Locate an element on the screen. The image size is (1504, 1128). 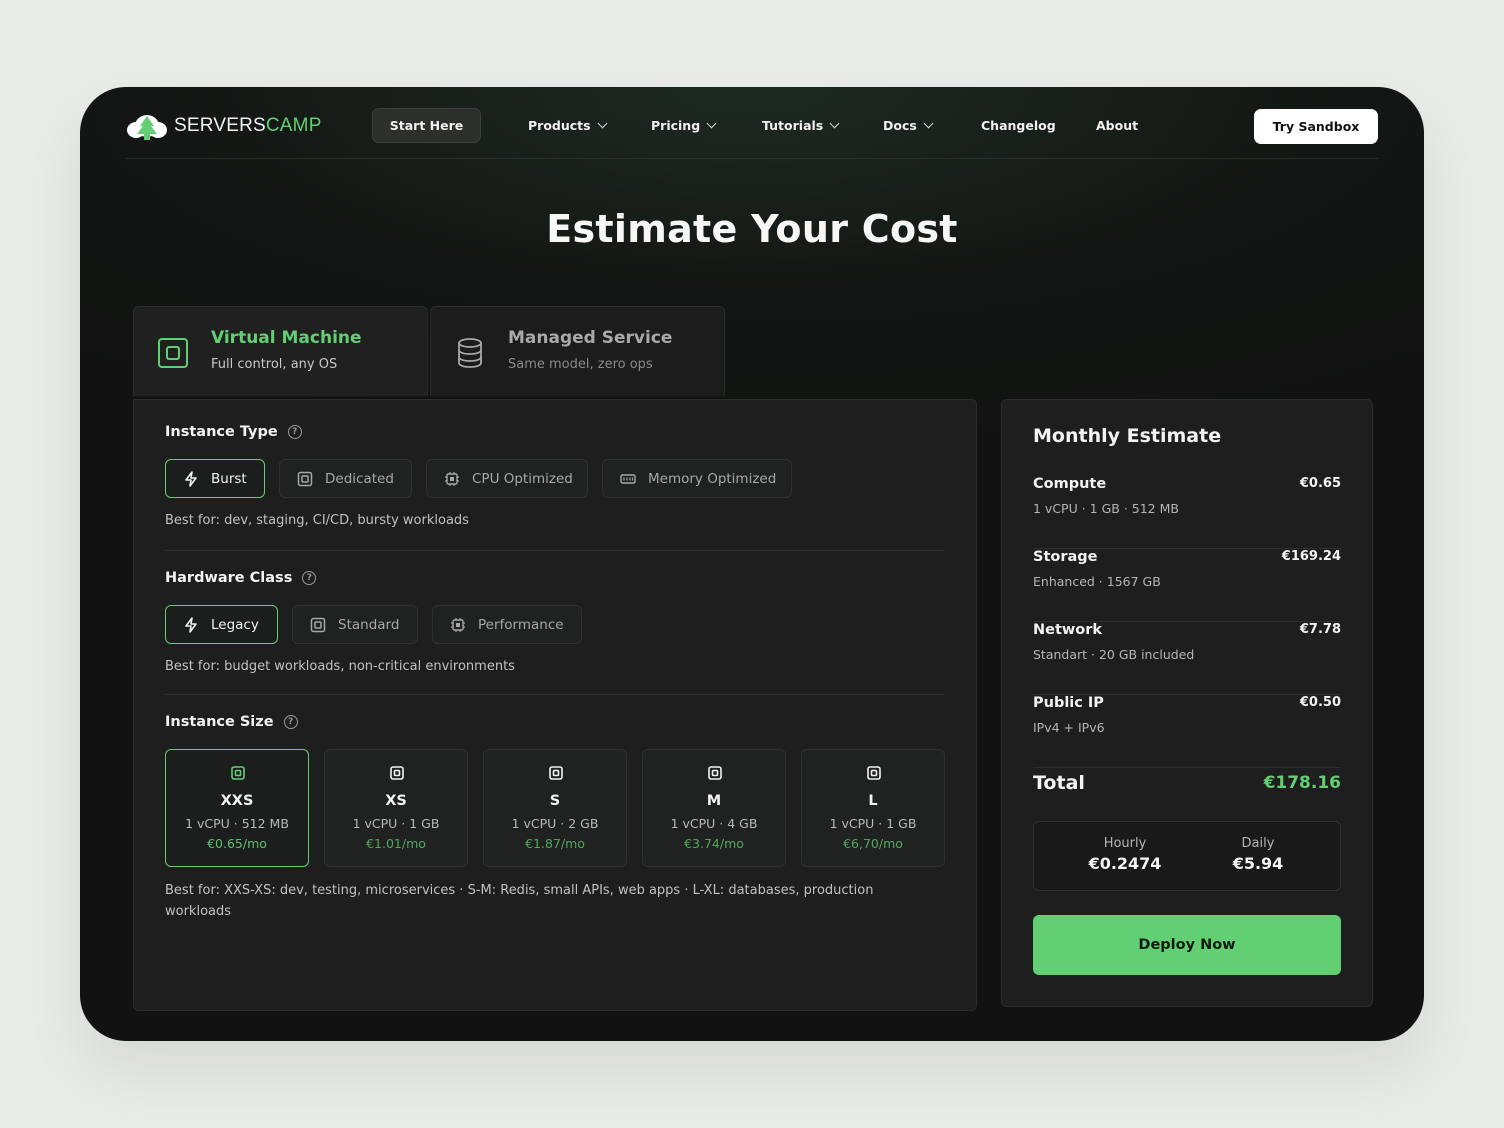
size-name: XS is located at coordinates (396, 801).